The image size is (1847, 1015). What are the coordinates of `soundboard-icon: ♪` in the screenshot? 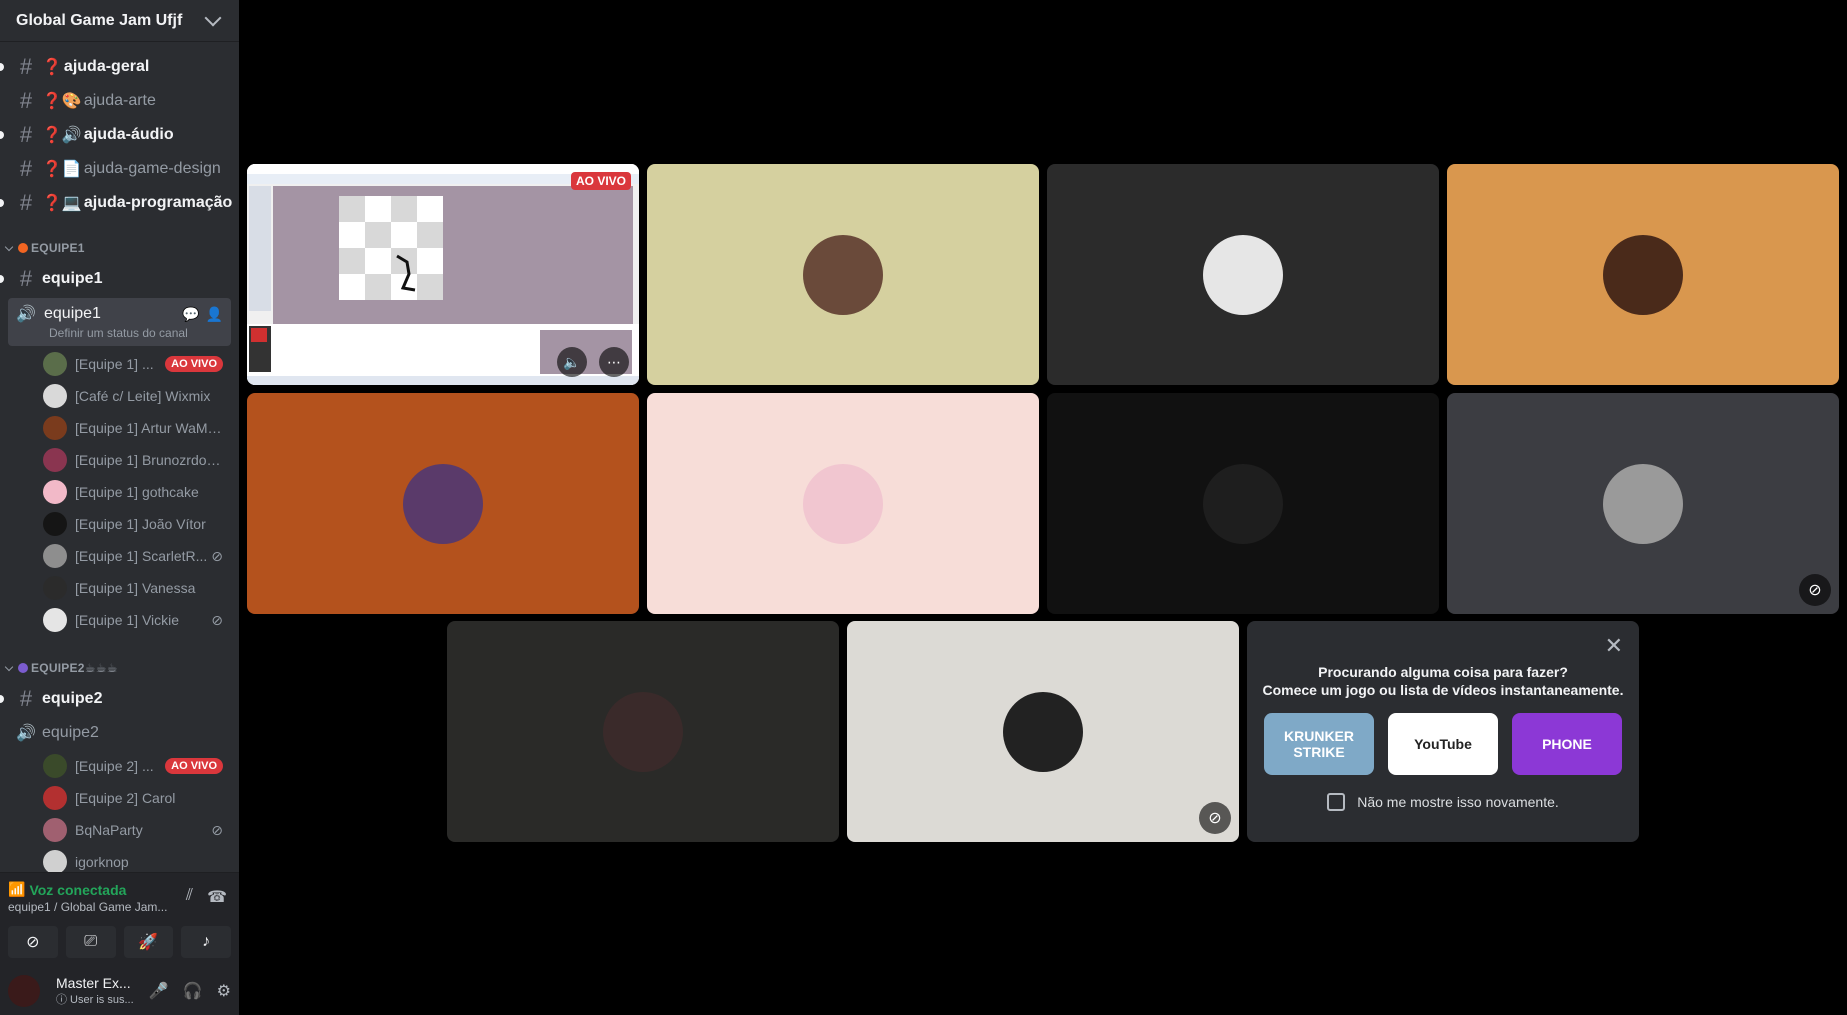 It's located at (206, 941).